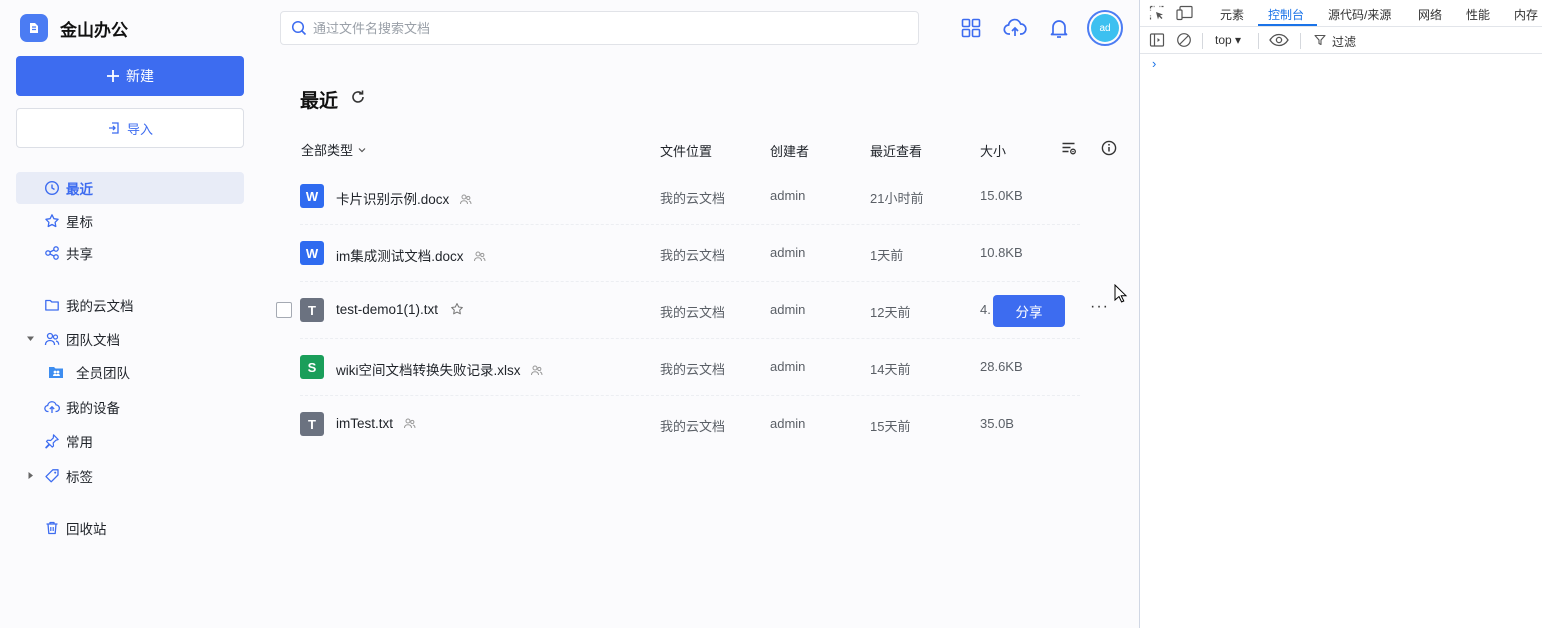 This screenshot has width=1542, height=628. Describe the element at coordinates (93, 340) in the screenshot. I see `sidebar-item-label: 团队文档` at that location.